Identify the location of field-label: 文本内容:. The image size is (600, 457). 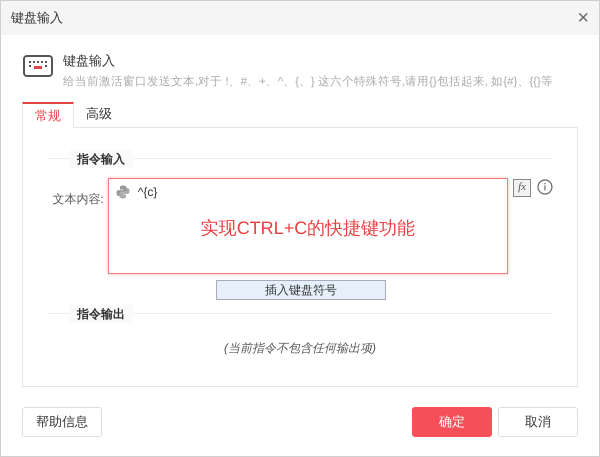
(78, 199).